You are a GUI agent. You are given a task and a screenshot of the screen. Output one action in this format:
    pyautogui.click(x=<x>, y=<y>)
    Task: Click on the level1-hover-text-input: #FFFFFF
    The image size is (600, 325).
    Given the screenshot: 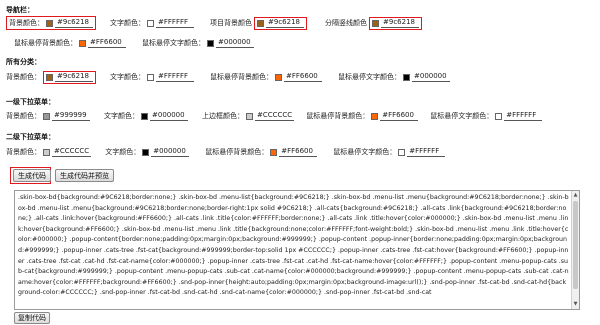 What is the action you would take?
    pyautogui.click(x=523, y=116)
    